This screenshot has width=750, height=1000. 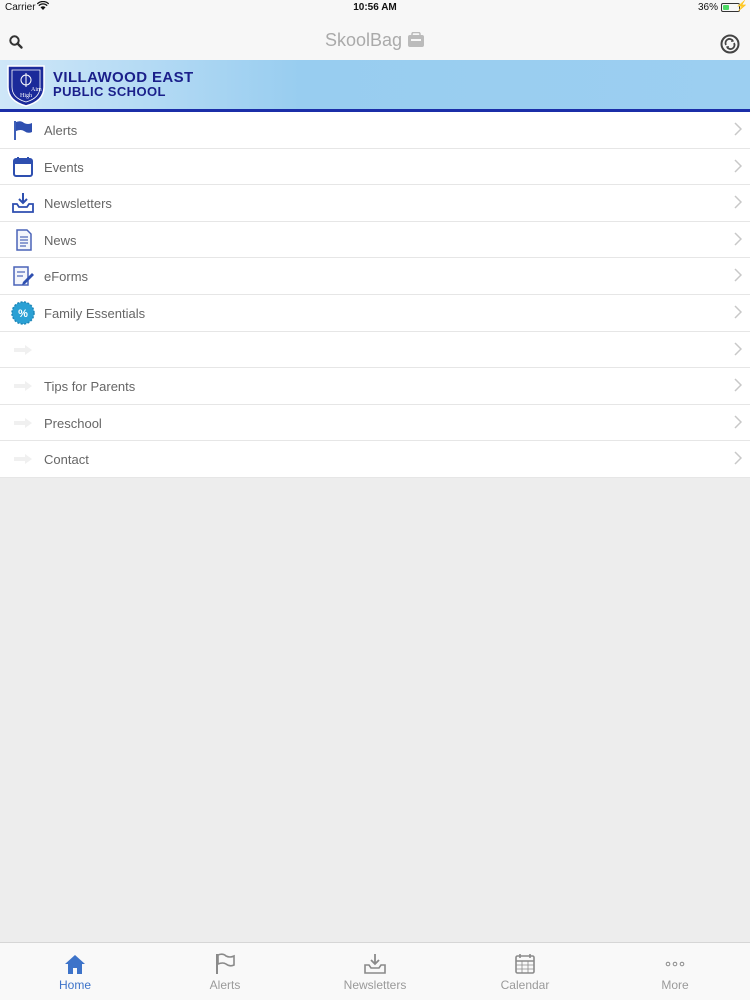 What do you see at coordinates (95, 313) in the screenshot?
I see `menu-item-label: Family Essentials` at bounding box center [95, 313].